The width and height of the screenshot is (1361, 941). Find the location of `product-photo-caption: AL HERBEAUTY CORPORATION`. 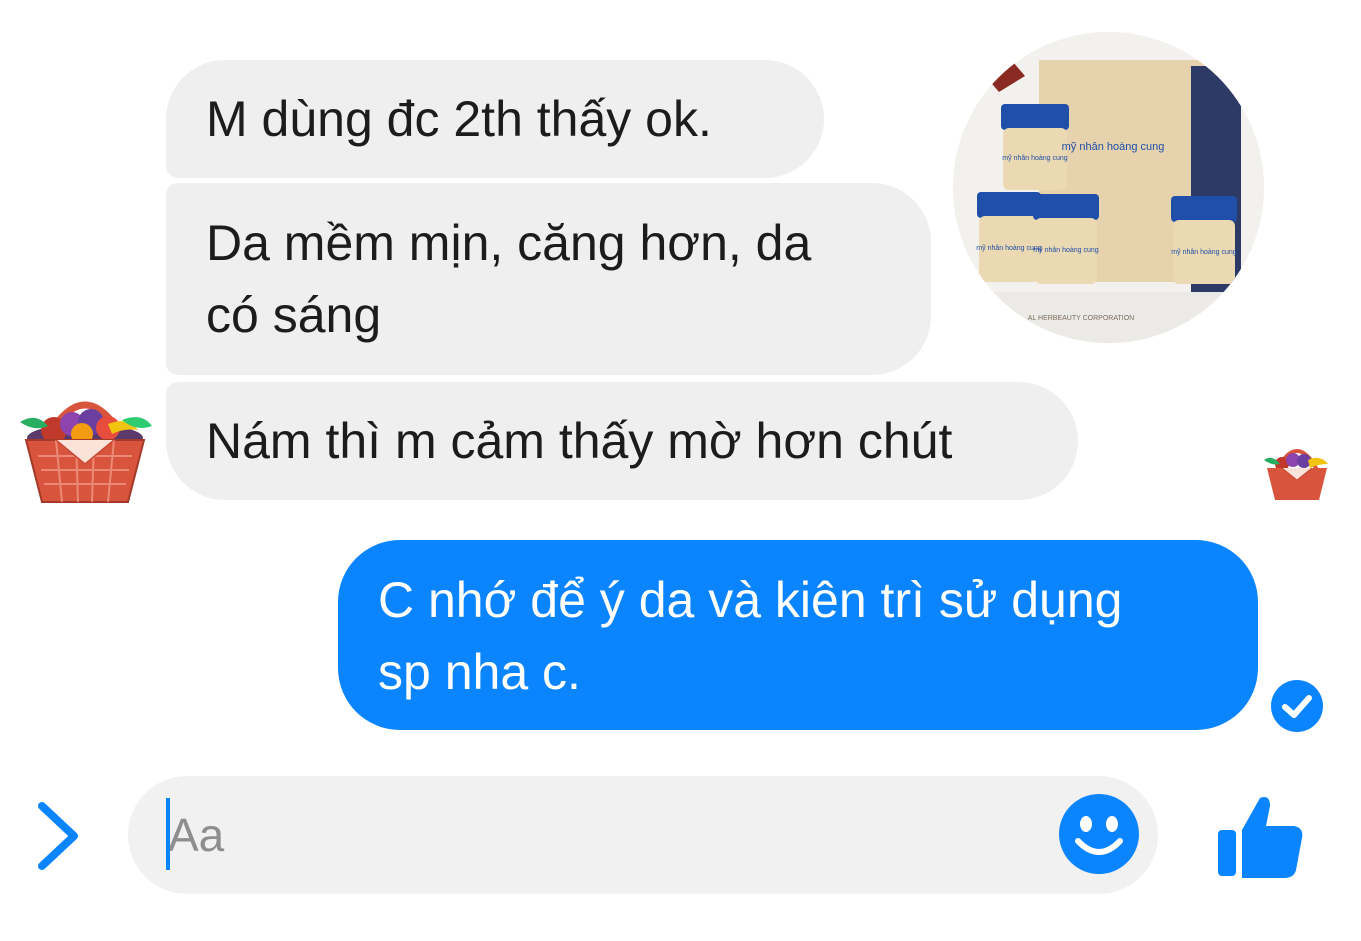

product-photo-caption: AL HERBEAUTY CORPORATION is located at coordinates (1081, 318).